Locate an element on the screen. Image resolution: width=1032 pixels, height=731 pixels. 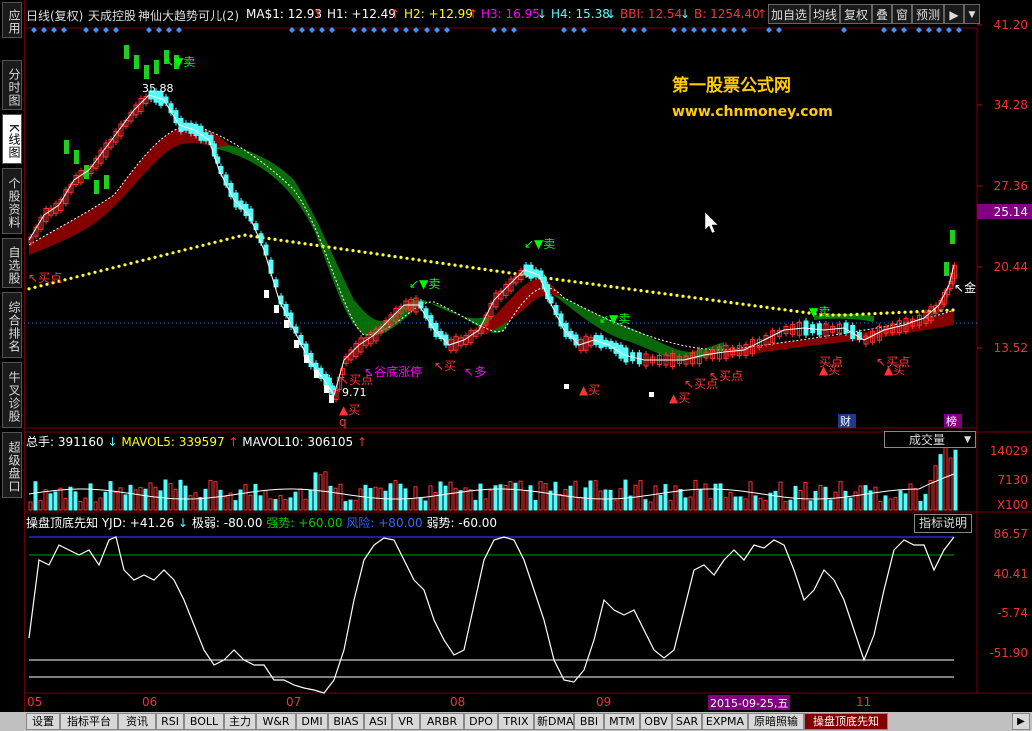
volume-indicator-select: 成交量 ▼ is located at coordinates (930, 439).